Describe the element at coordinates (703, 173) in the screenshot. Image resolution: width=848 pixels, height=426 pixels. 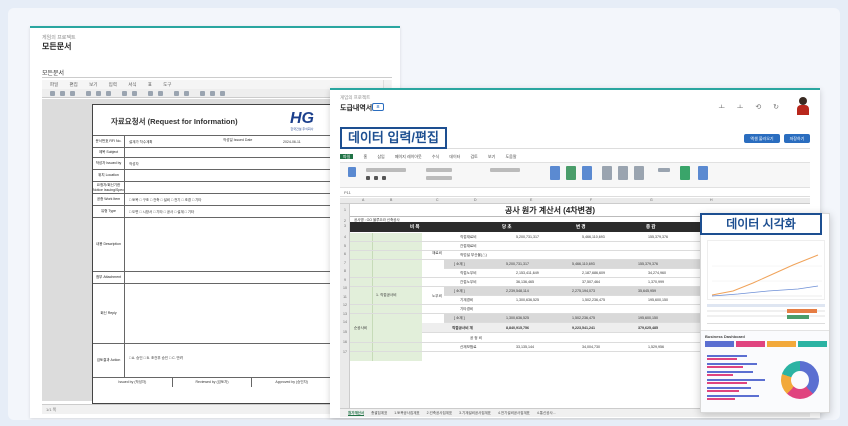
I see `find-icon` at that location.